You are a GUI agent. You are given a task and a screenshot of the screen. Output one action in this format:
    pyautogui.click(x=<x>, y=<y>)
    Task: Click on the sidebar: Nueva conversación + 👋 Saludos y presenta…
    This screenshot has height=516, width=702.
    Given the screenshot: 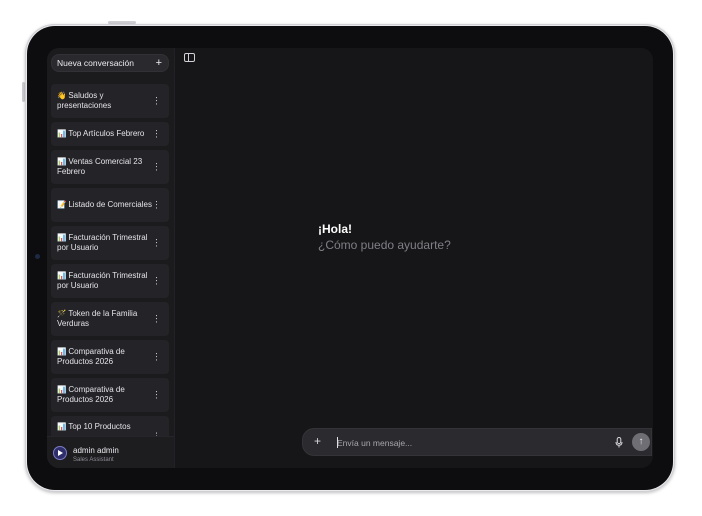 What is the action you would take?
    pyautogui.click(x=111, y=258)
    